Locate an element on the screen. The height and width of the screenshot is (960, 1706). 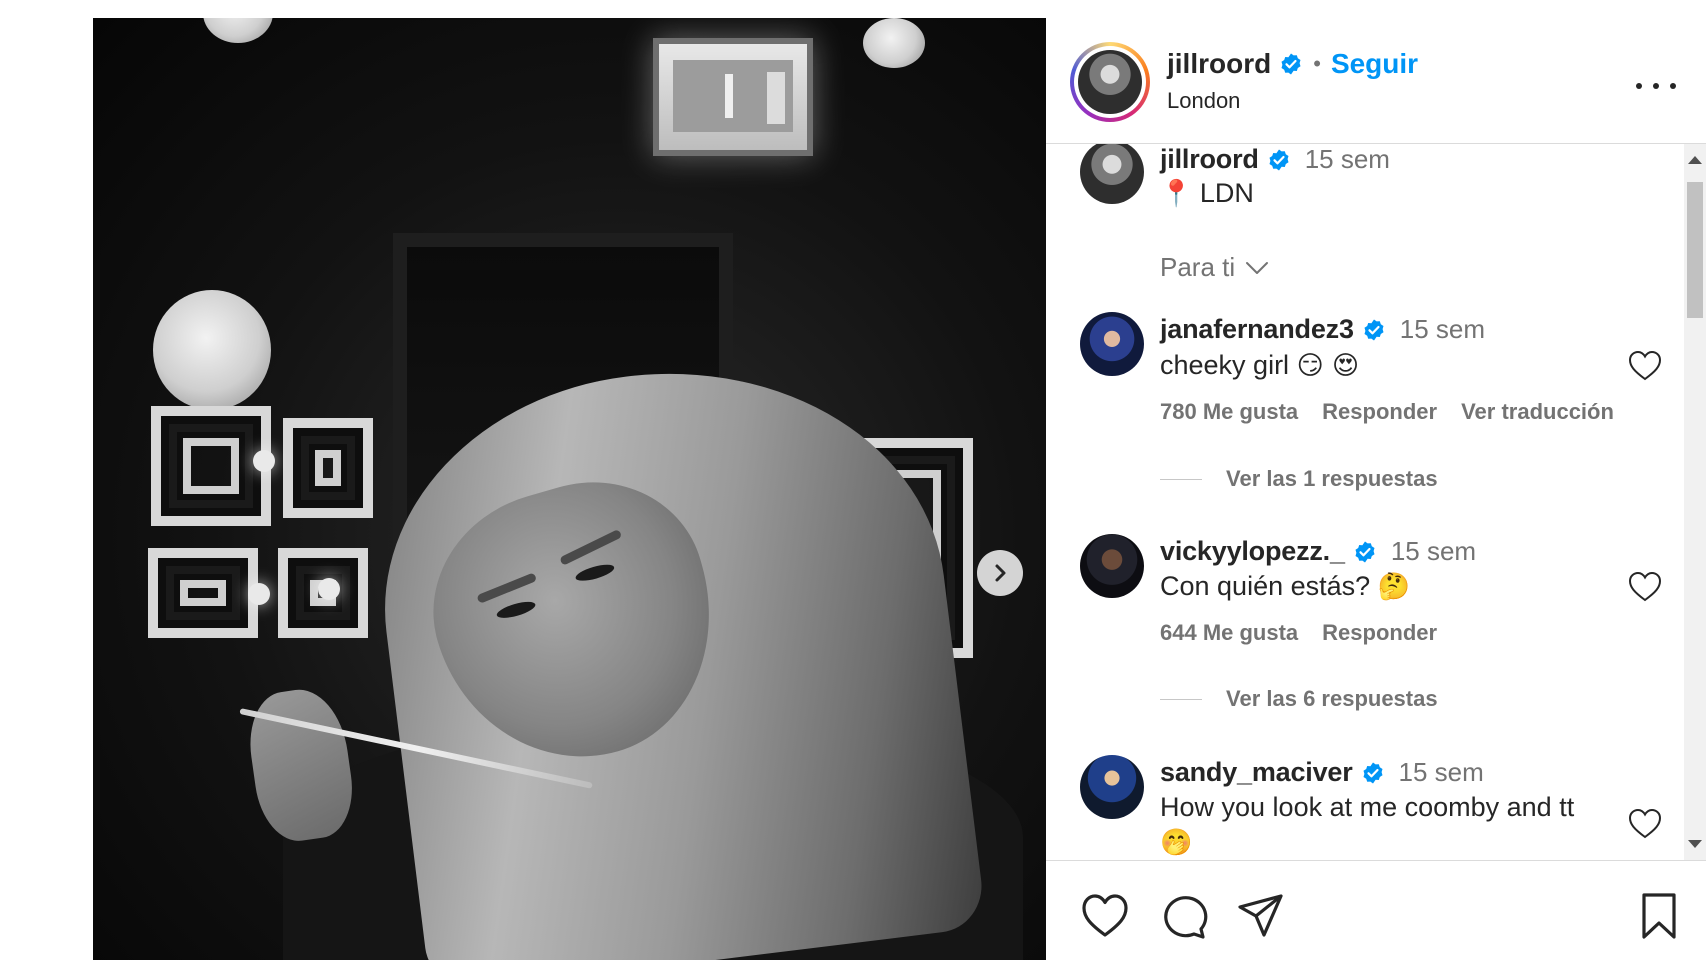
view-replies-button: Ver las 6 respuestas is located at coordinates (1299, 699).